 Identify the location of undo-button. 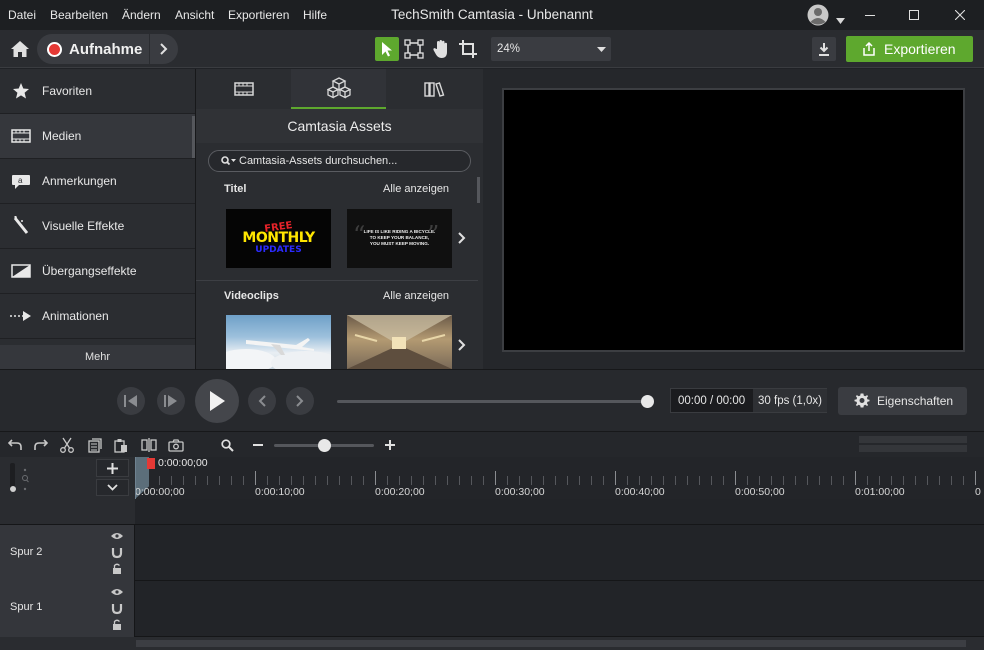
(15, 445).